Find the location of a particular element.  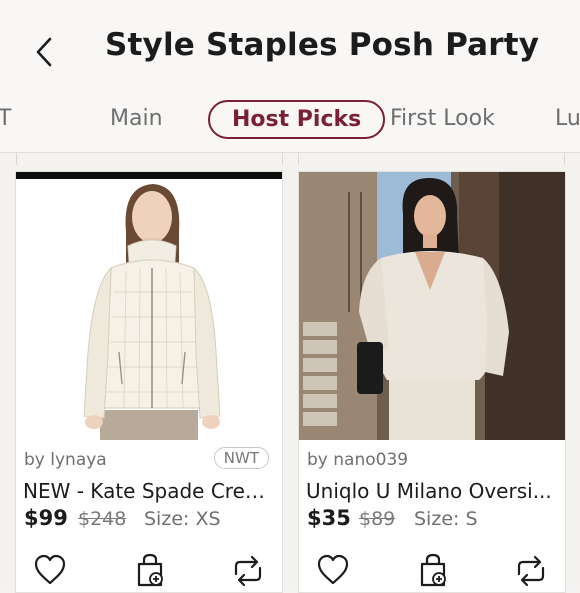

seller-name: by lynaya is located at coordinates (65, 460).